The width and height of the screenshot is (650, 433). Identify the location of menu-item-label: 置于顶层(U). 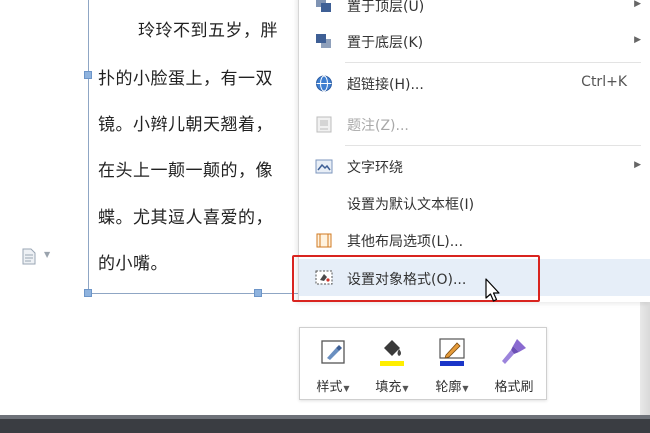
(386, 7).